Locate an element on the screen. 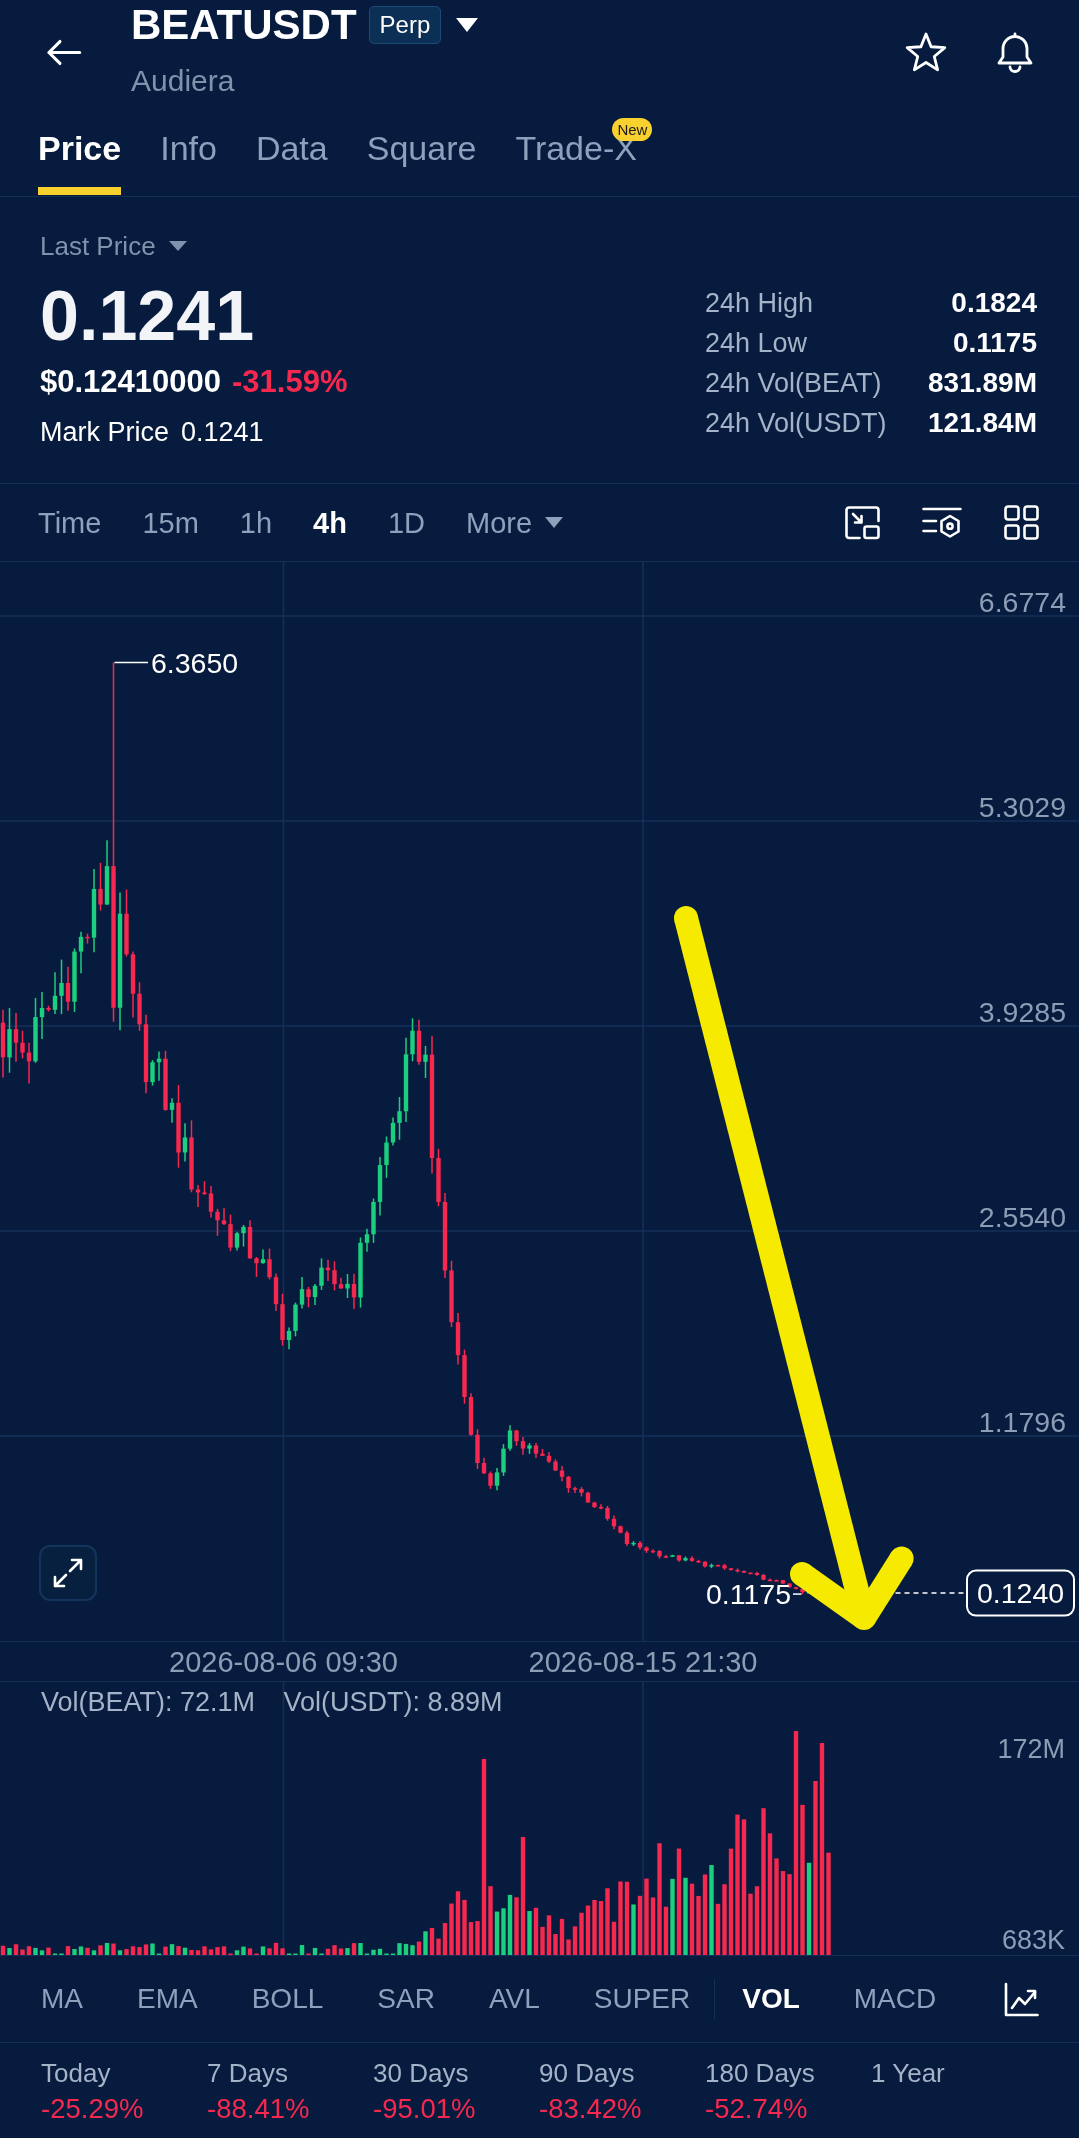 Image resolution: width=1079 pixels, height=2138 pixels. high-price-label: 6.3650 is located at coordinates (195, 662).